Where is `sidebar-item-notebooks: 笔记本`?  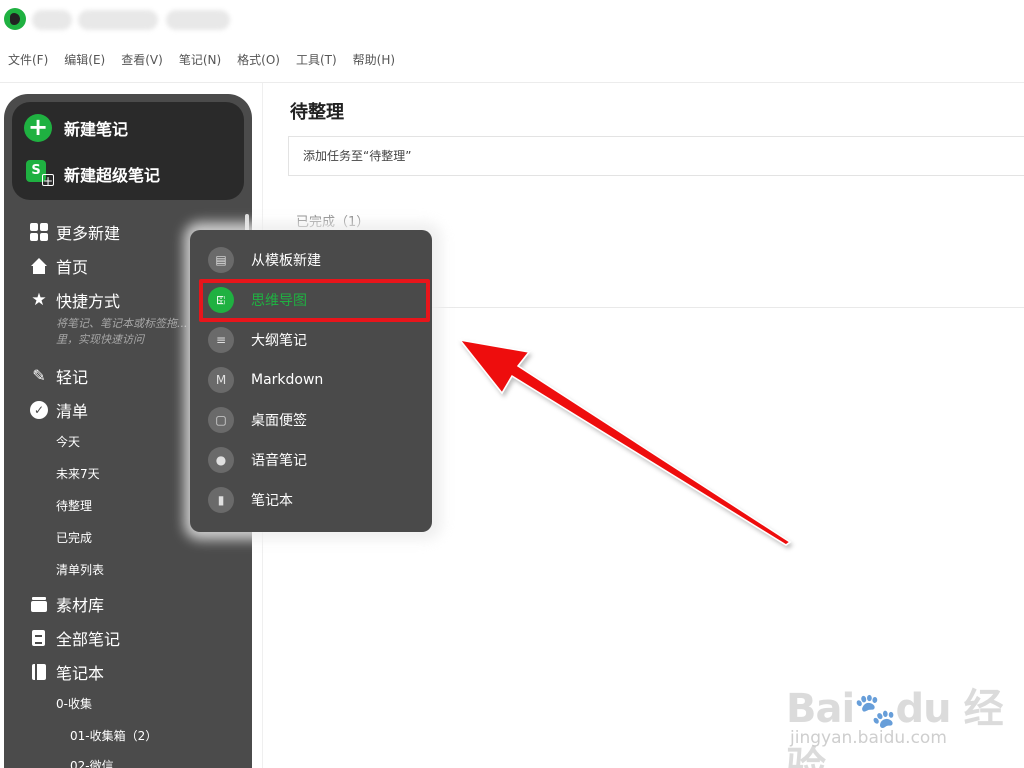 sidebar-item-notebooks: 笔记本 is located at coordinates (67, 672).